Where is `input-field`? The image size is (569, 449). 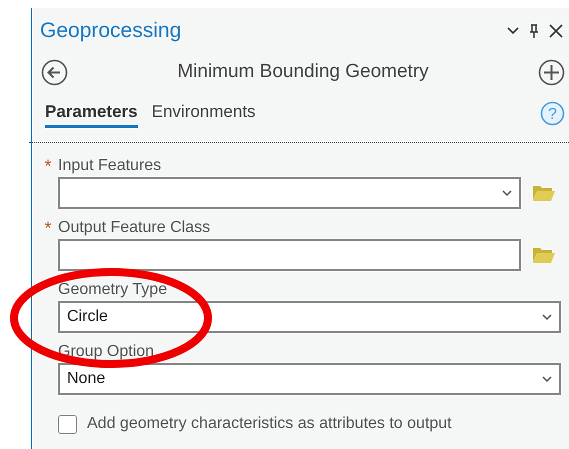 input-field is located at coordinates (289, 255).